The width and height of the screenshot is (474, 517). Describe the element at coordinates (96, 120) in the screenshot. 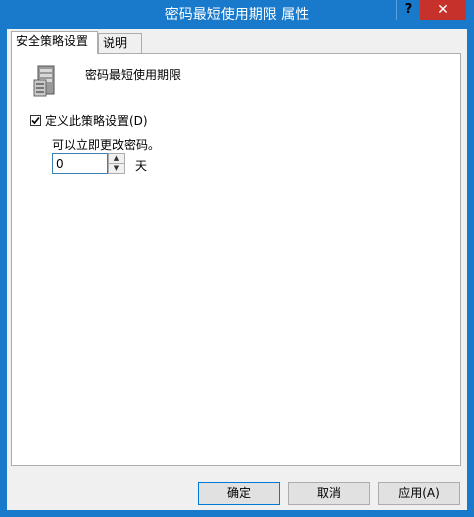

I see `define-policy-label: 定义此策略设置(D)` at that location.